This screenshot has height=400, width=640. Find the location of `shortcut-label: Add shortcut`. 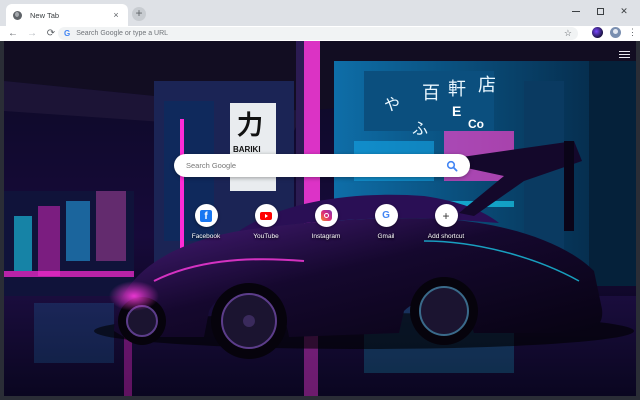

shortcut-label: Add shortcut is located at coordinates (446, 236).